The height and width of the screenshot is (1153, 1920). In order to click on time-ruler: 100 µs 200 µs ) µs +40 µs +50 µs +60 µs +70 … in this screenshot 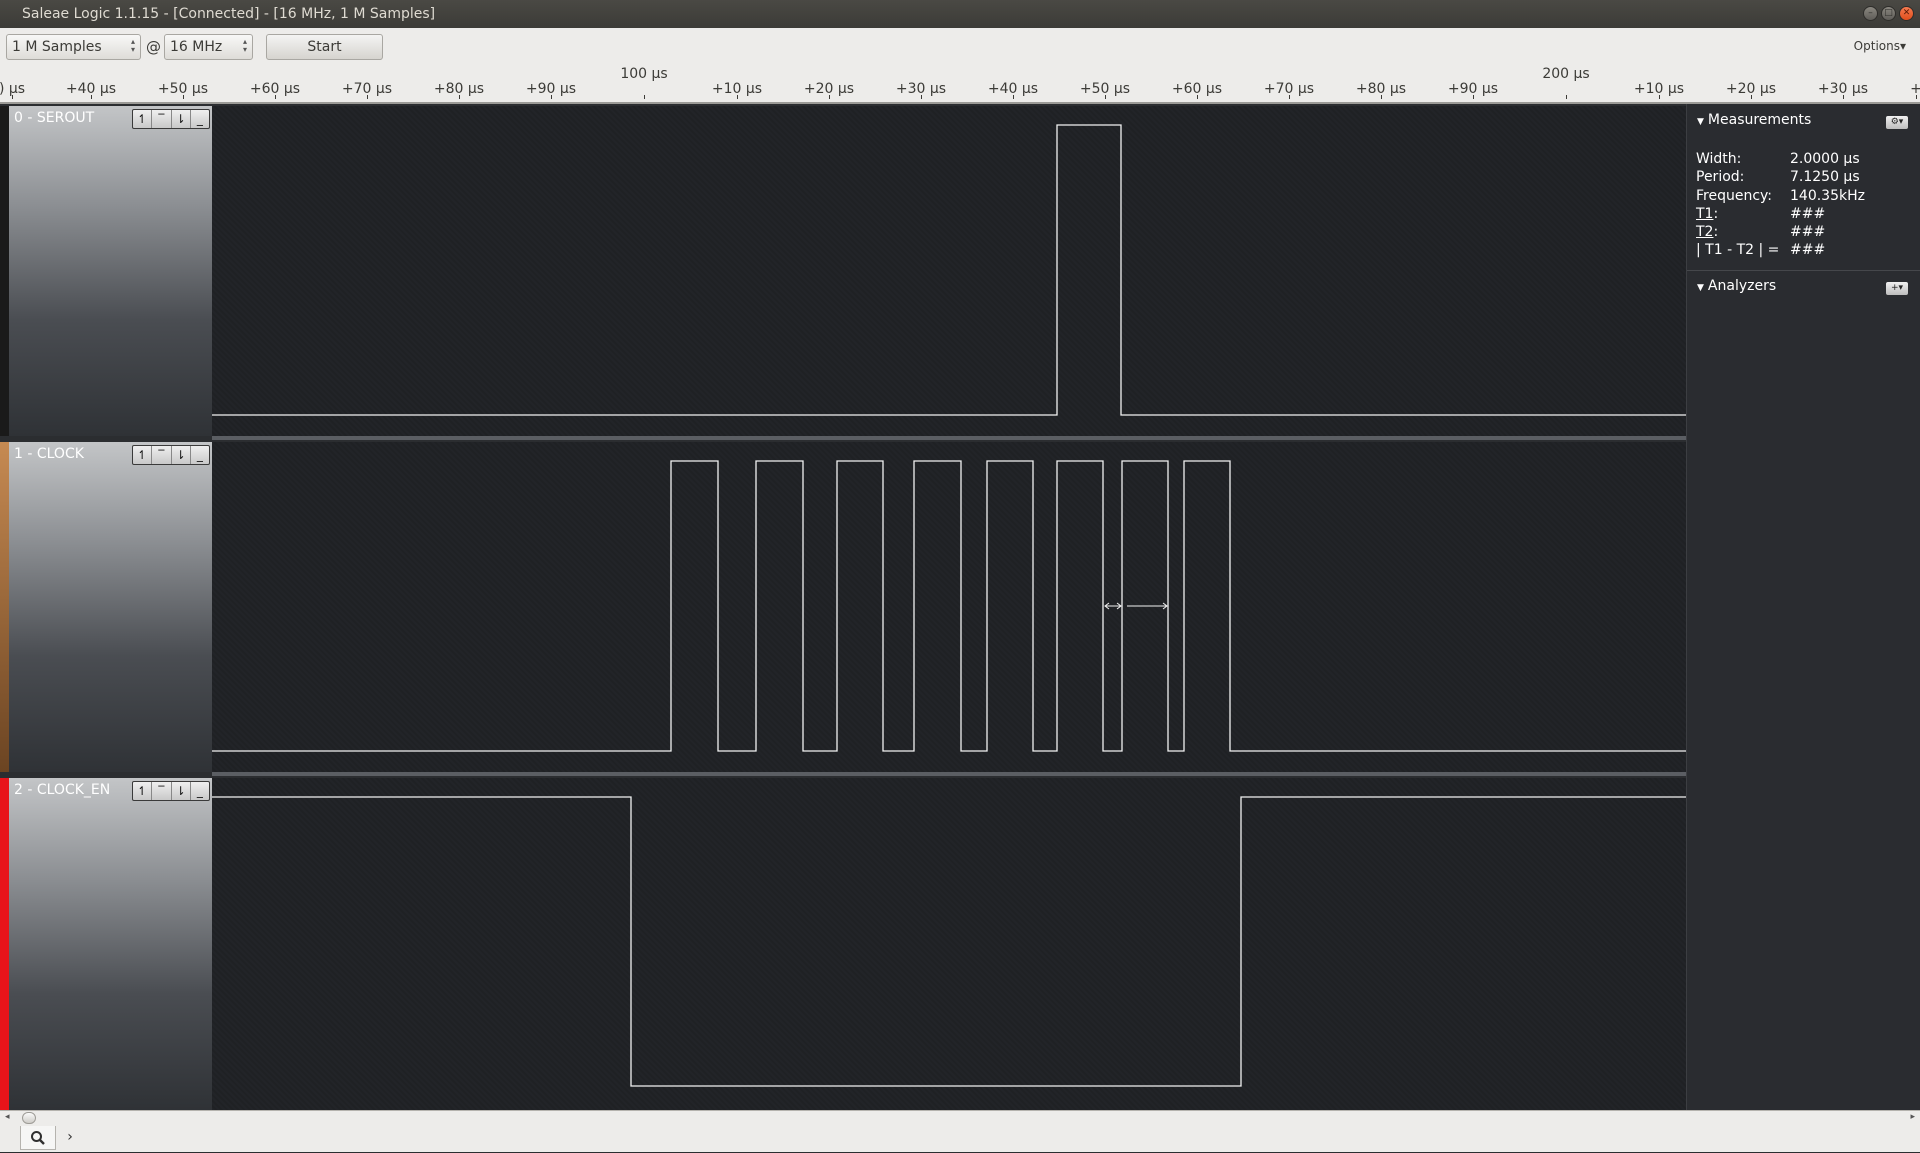, I will do `click(960, 85)`.